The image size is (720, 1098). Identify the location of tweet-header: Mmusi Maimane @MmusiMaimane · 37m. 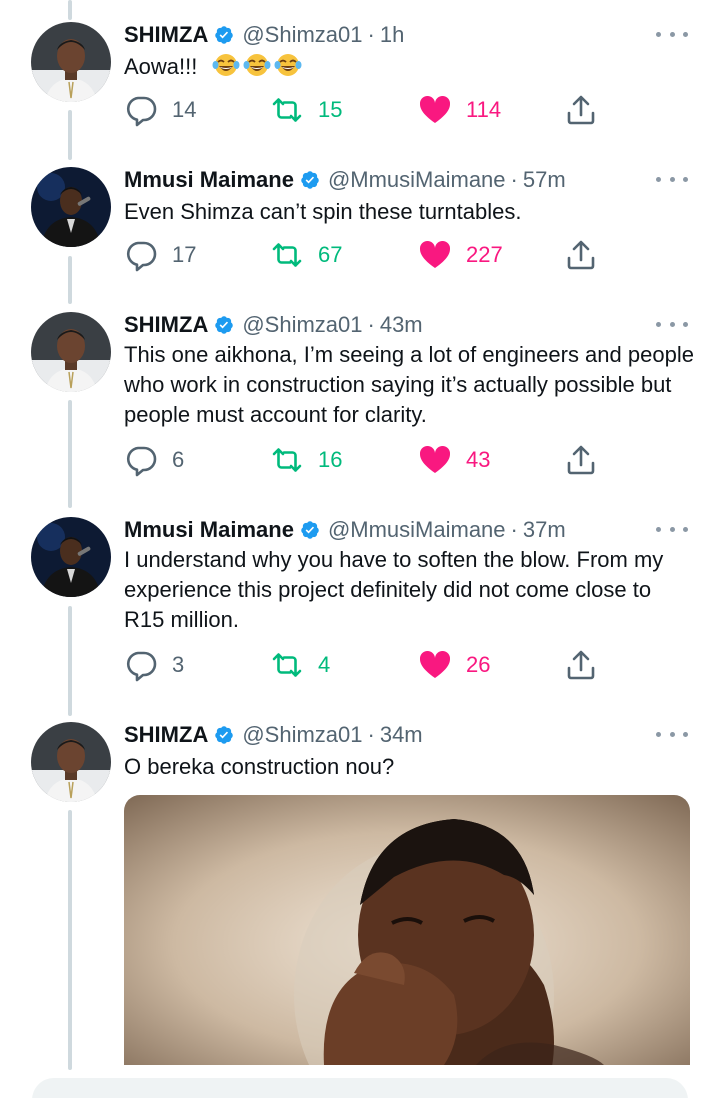
(345, 530).